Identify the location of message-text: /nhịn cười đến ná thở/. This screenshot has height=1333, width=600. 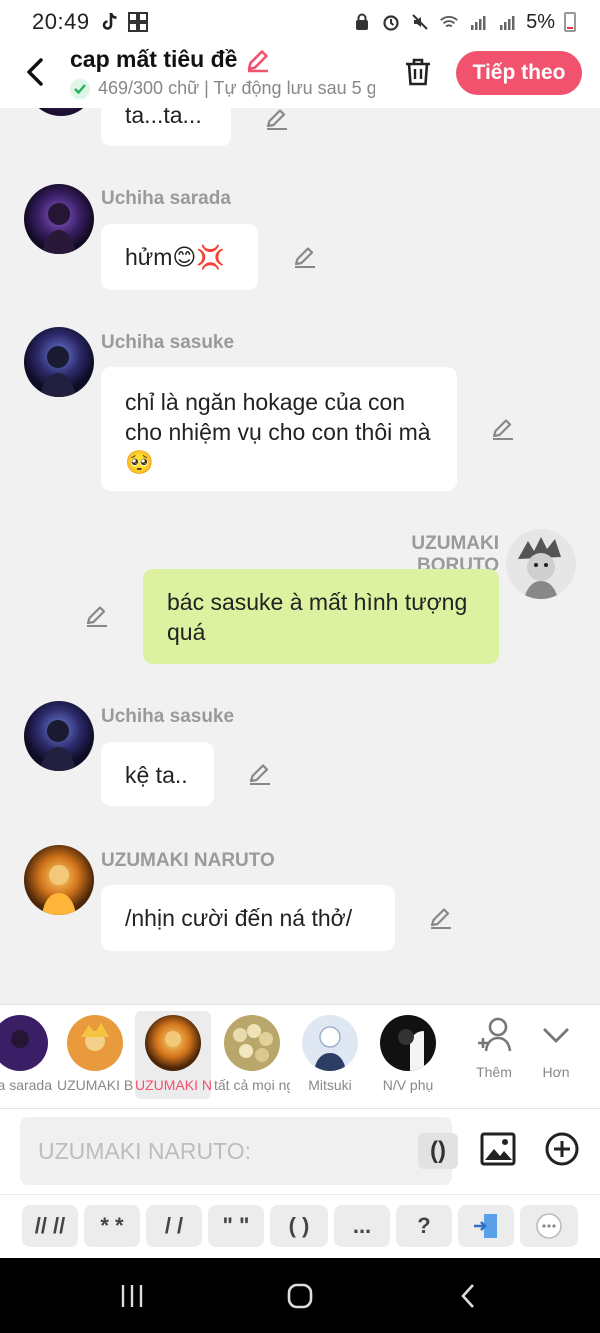
(239, 918).